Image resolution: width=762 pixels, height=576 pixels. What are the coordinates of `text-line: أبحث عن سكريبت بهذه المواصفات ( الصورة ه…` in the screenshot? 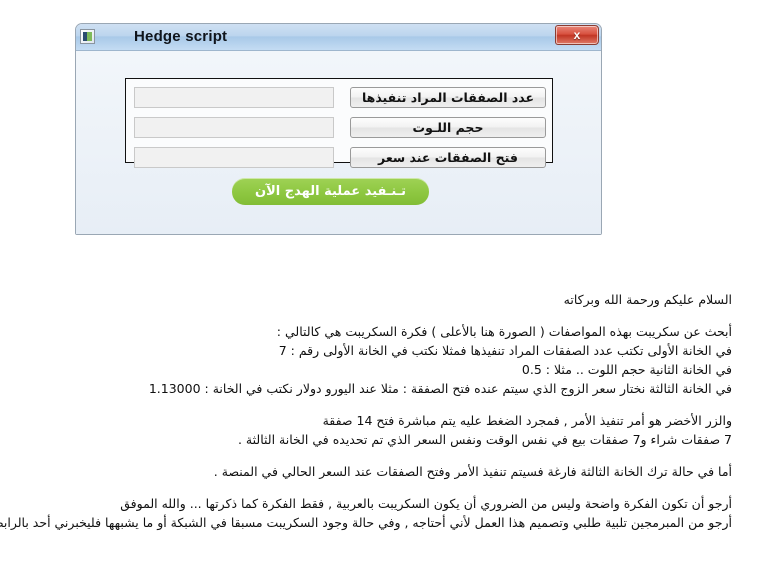 It's located at (504, 331).